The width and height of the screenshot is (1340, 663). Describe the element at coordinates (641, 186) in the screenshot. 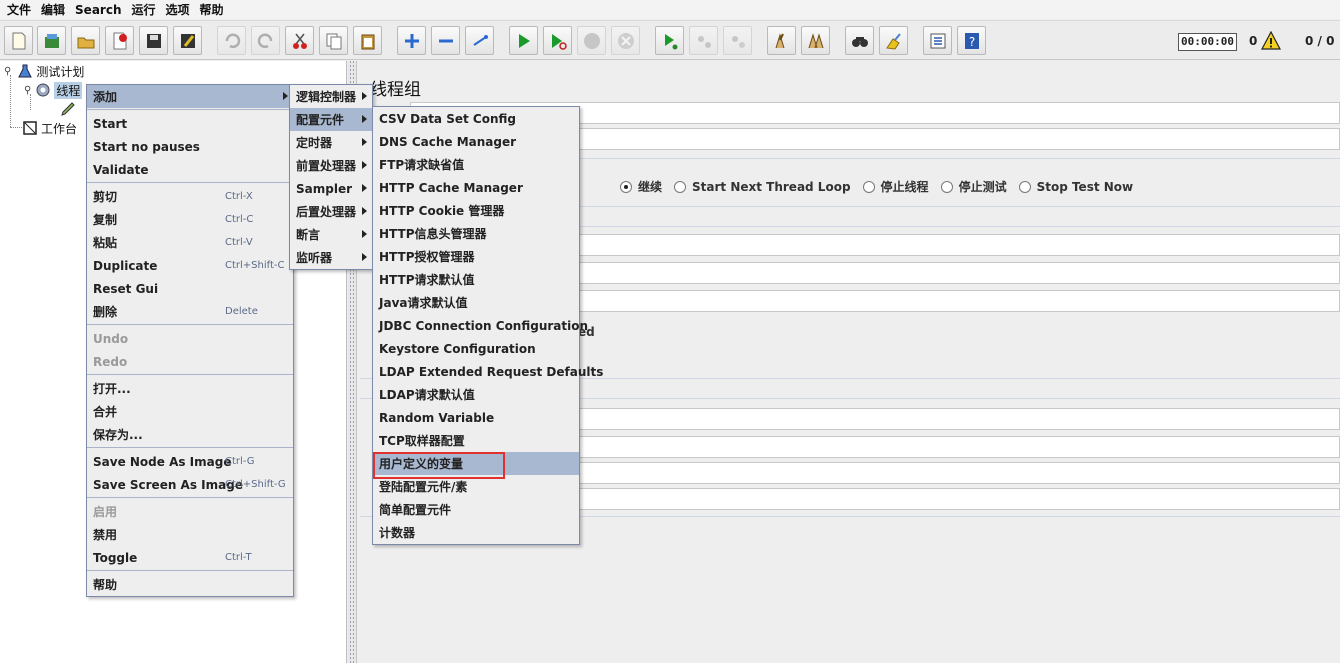

I see `radio-continue: 继续` at that location.